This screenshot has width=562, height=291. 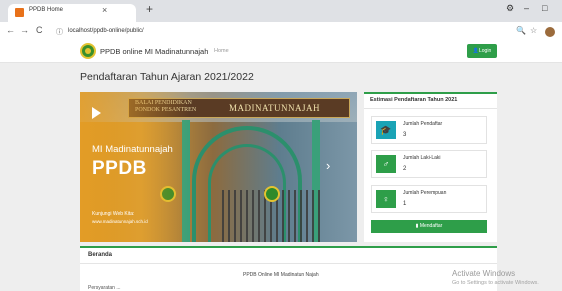 I want to click on female-icon: ♀, so click(x=386, y=199).